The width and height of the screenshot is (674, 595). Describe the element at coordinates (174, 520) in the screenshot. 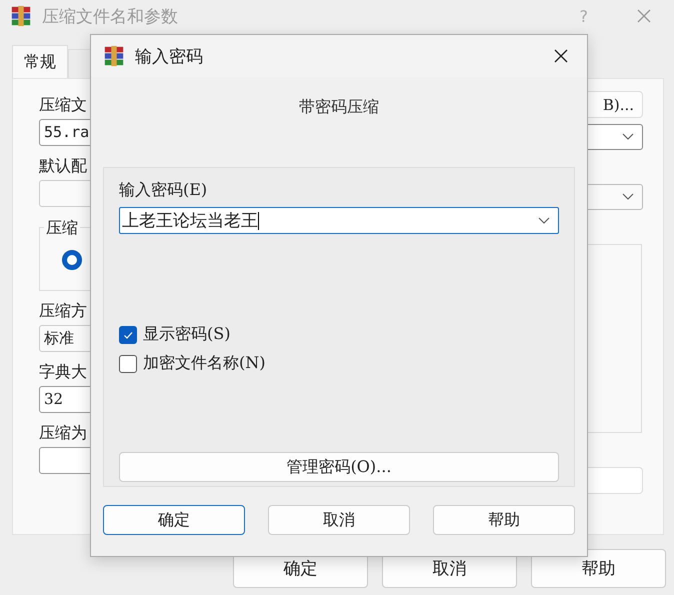

I see `dialog-button: 确定` at that location.